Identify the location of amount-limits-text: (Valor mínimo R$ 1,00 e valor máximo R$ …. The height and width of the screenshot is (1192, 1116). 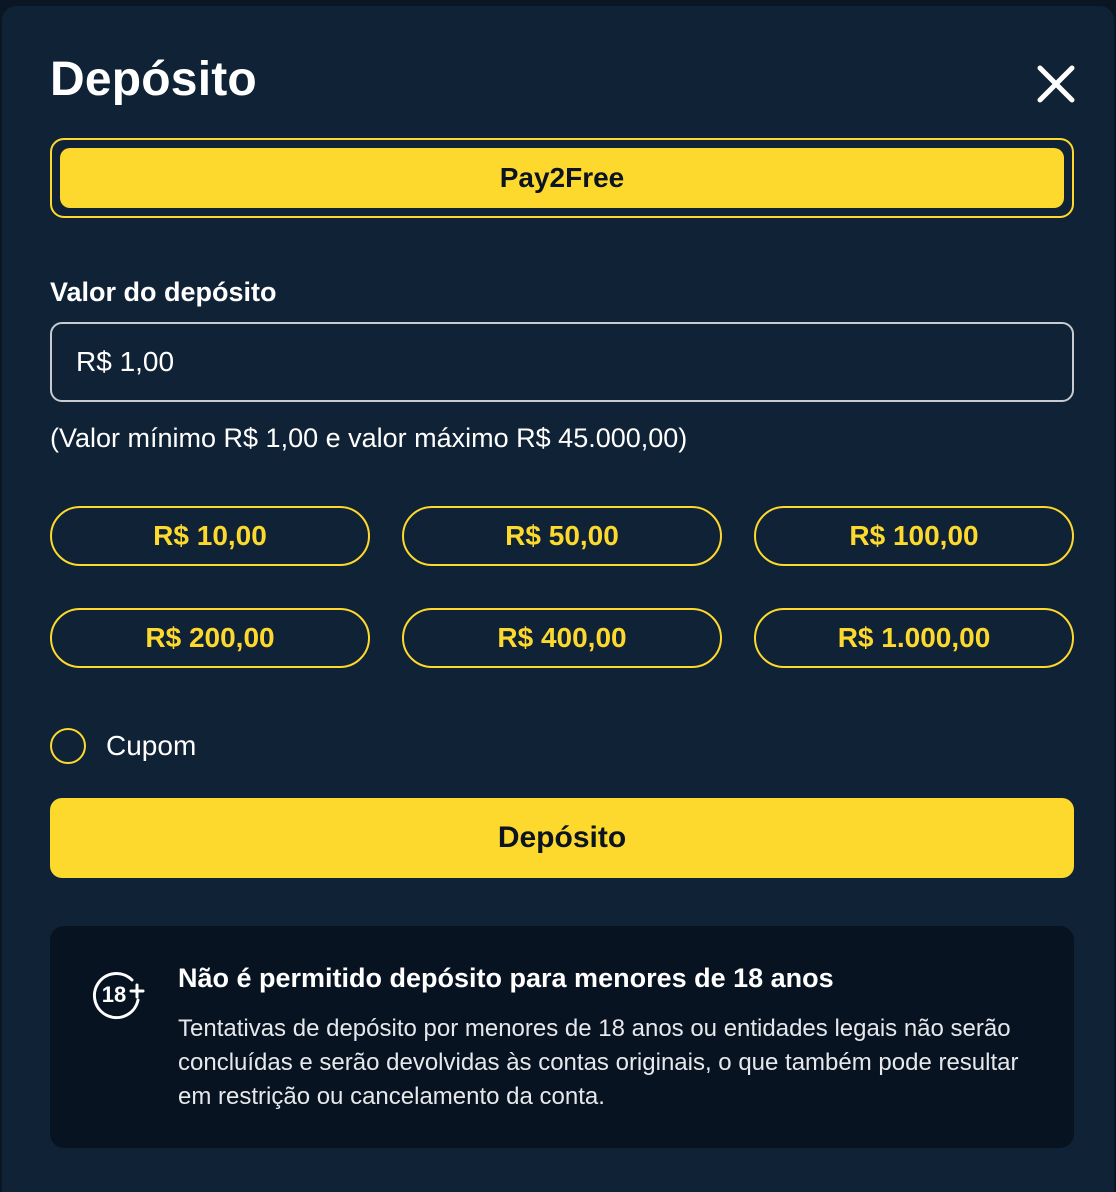
(369, 438).